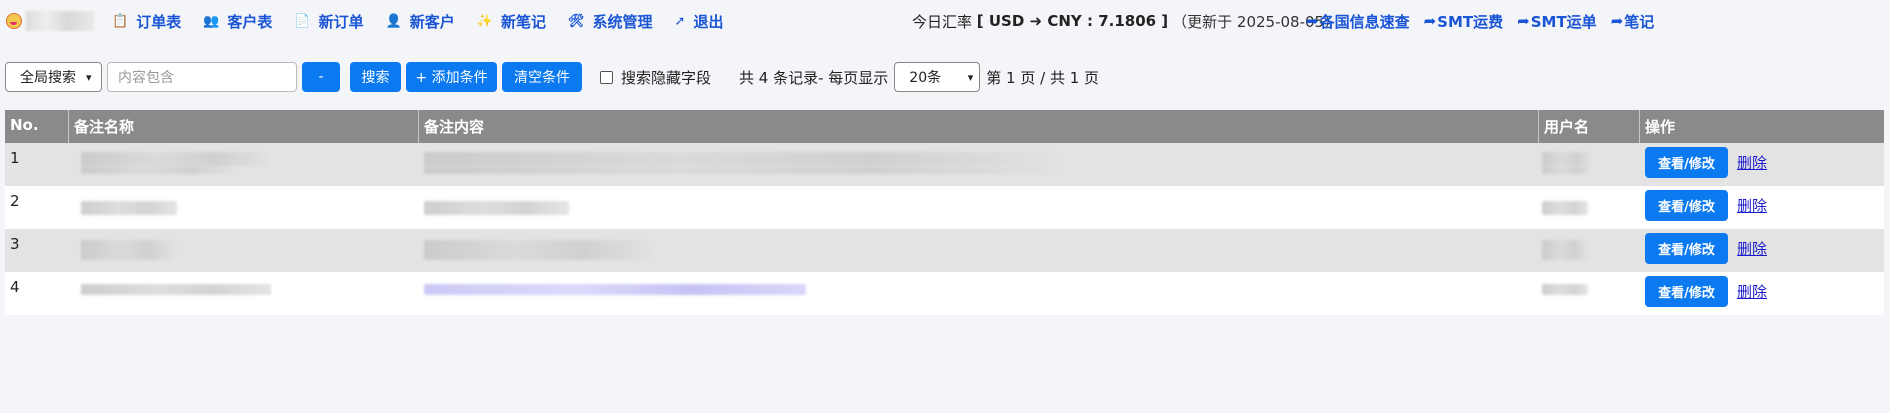 This screenshot has height=413, width=1890. I want to click on tools-icon: 🛠, so click(576, 21).